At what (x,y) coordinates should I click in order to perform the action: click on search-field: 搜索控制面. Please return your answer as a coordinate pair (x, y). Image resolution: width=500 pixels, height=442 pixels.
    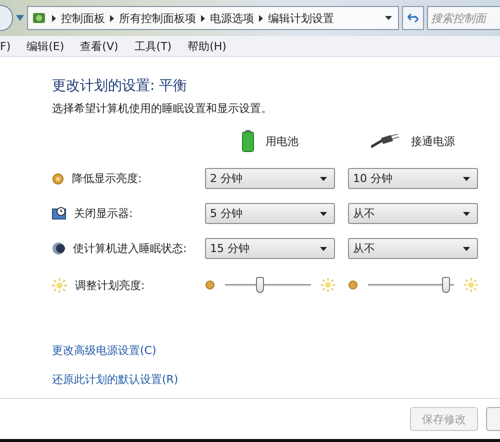
    Looking at the image, I should click on (463, 18).